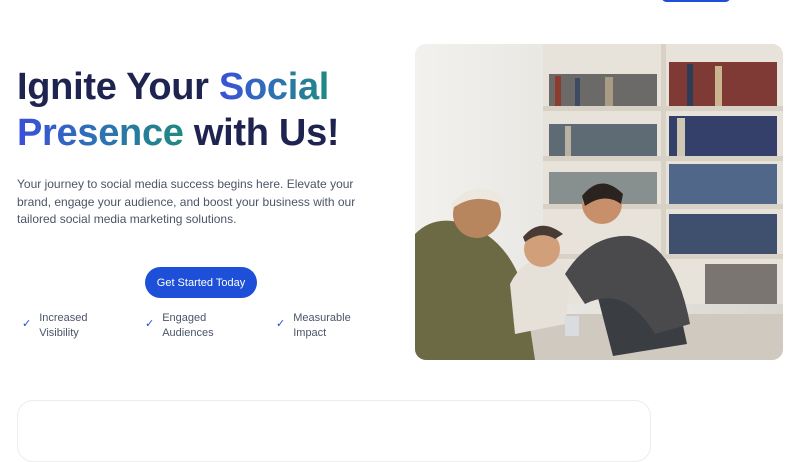  Describe the element at coordinates (274, 87) in the screenshot. I see `hero-title-accent: Social` at that location.